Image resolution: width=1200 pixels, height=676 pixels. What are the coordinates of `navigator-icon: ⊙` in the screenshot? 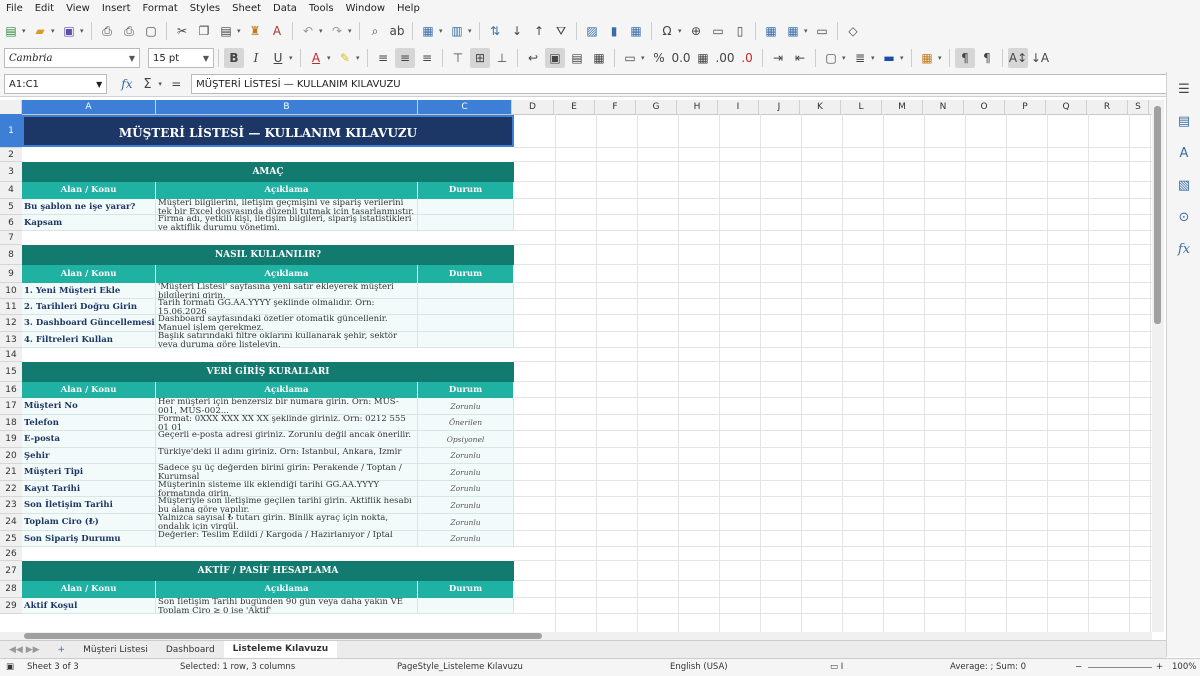 It's located at (1184, 218).